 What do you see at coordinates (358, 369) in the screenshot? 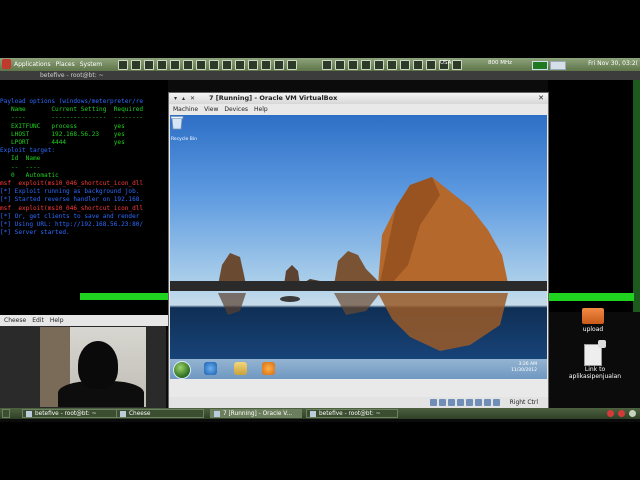
I see `windows-taskbar: 3:26 AM 11/30/2012` at bounding box center [358, 369].